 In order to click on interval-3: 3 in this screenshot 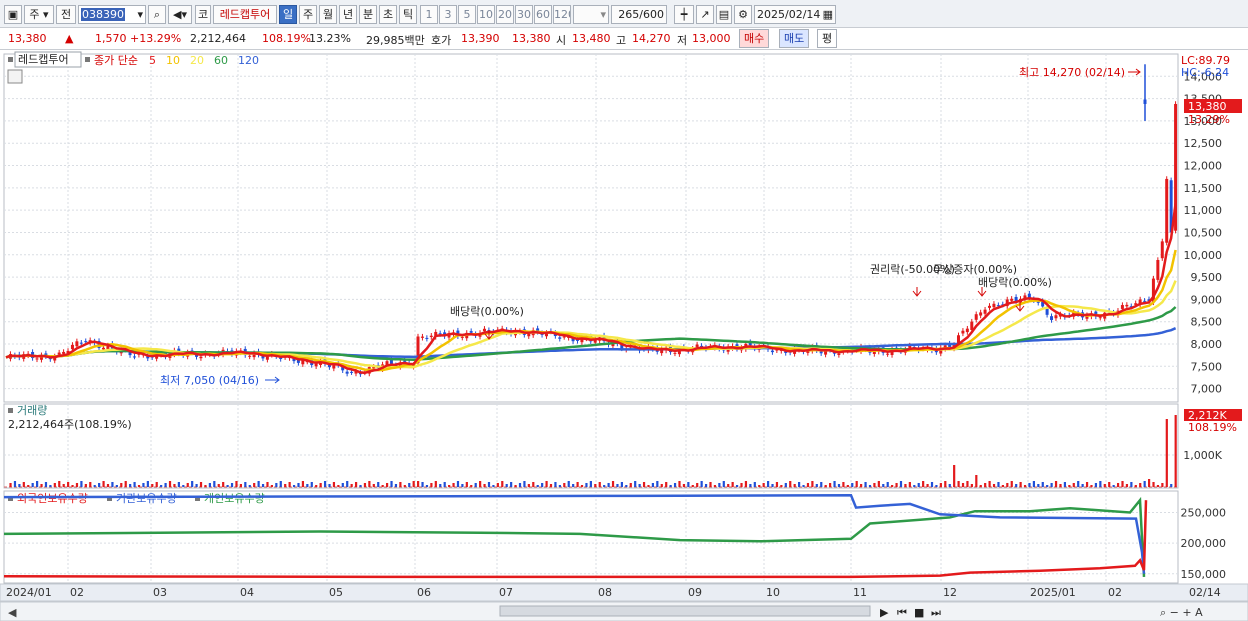, I will do `click(448, 14)`.